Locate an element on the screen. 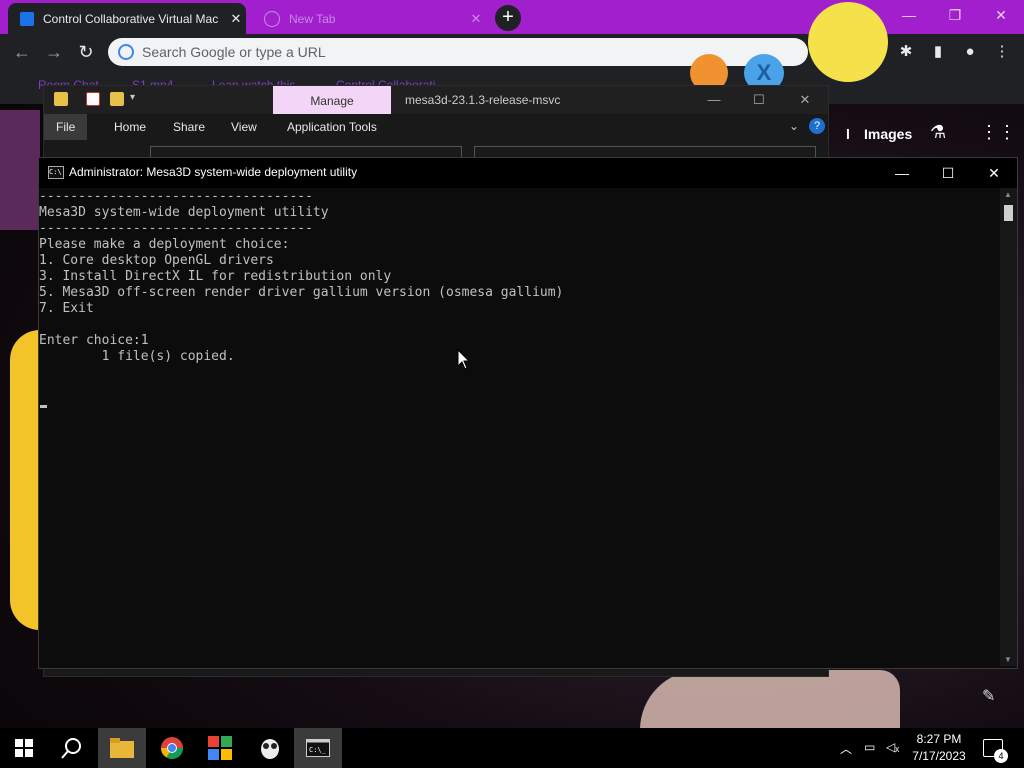  scroll-up-icon: ▲ is located at coordinates (1008, 194).